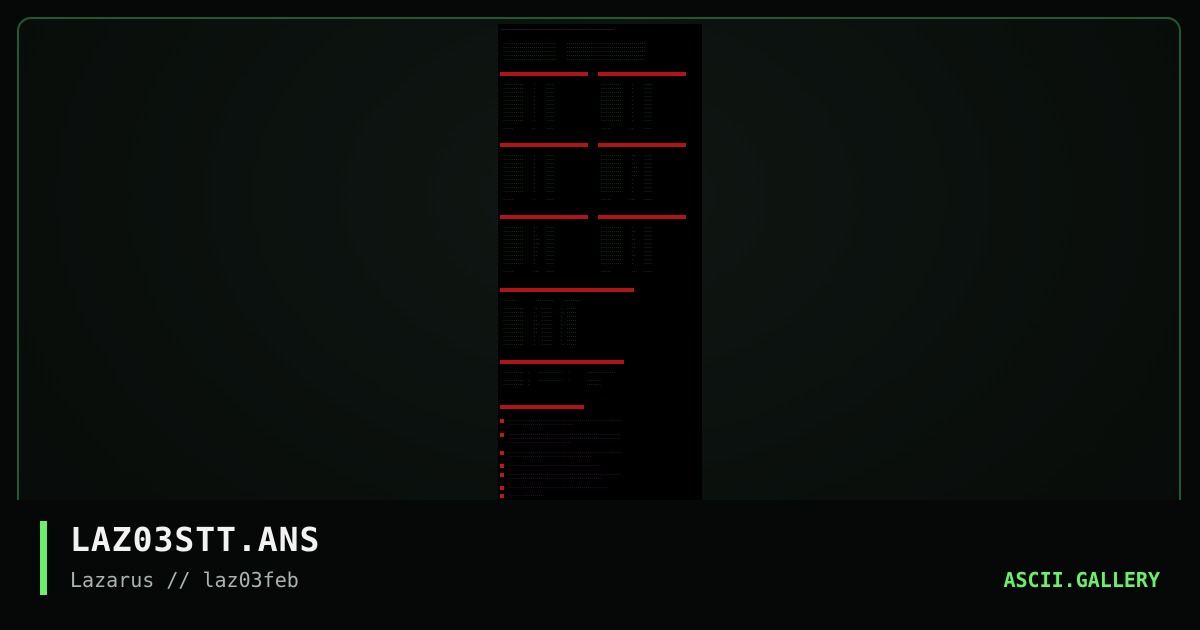  What do you see at coordinates (195, 539) in the screenshot?
I see `file-title: LAZ03STT.ANS` at bounding box center [195, 539].